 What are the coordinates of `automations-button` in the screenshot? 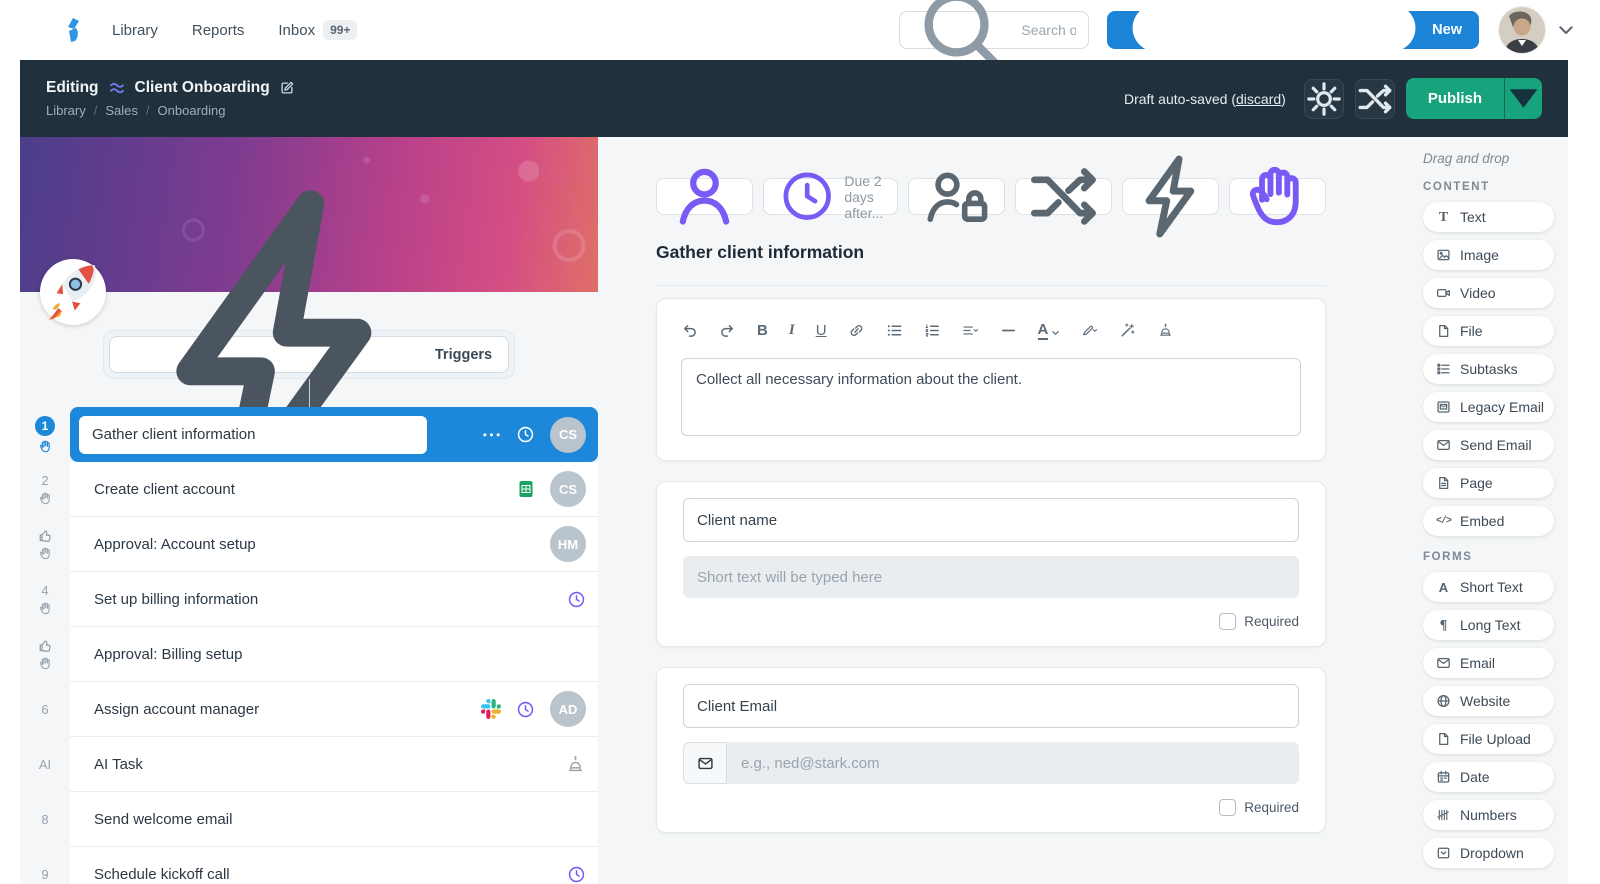 It's located at (1064, 196).